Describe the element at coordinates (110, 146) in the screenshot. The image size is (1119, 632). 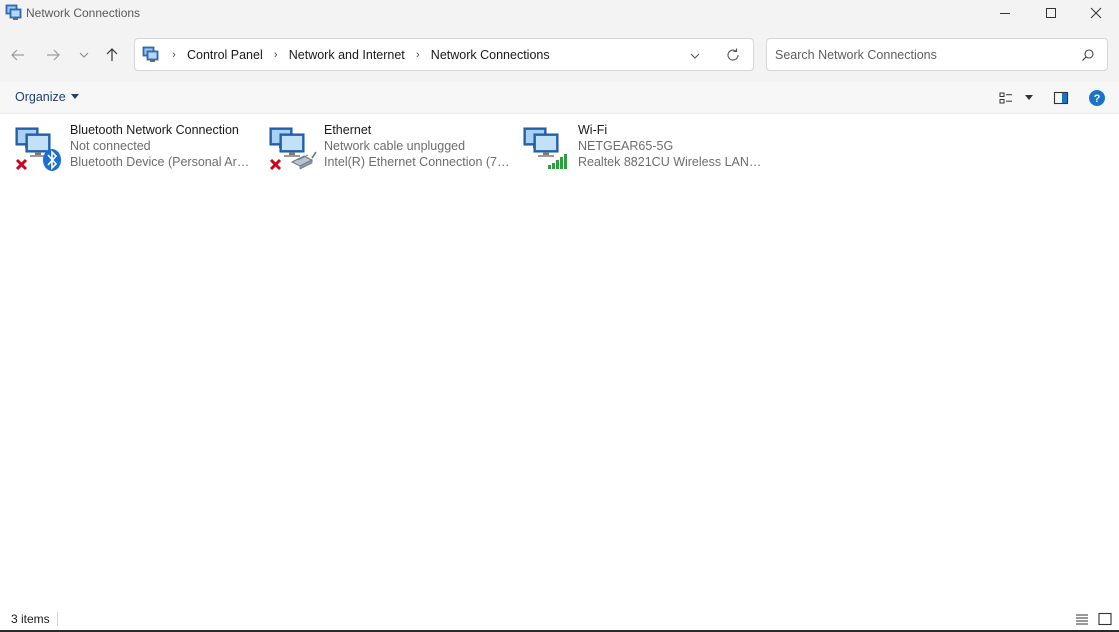
I see `connection-status: Not connected` at that location.